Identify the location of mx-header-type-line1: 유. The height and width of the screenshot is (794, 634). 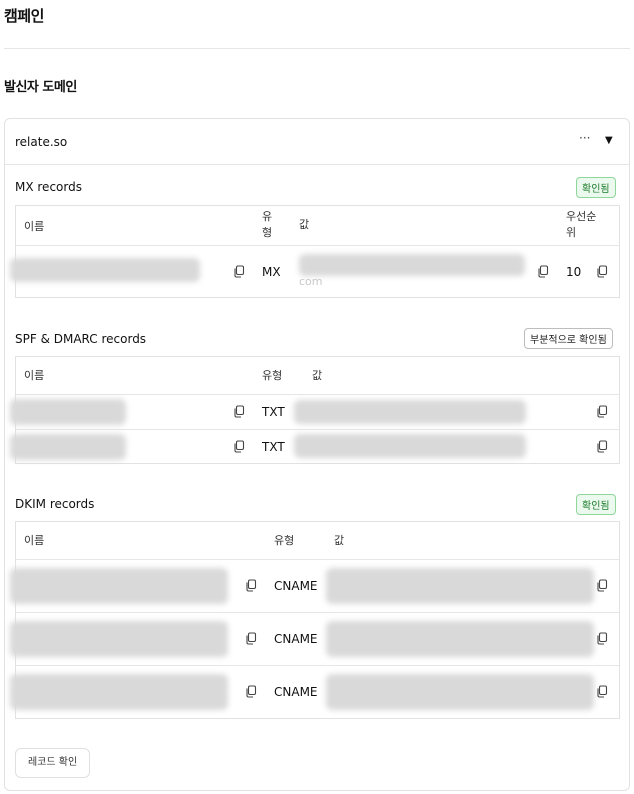
(267, 216).